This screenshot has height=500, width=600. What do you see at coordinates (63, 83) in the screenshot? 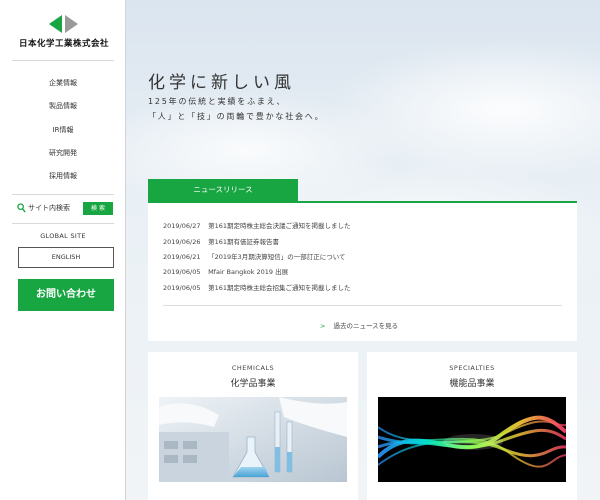
I see `nav-item-company: 企業情報` at bounding box center [63, 83].